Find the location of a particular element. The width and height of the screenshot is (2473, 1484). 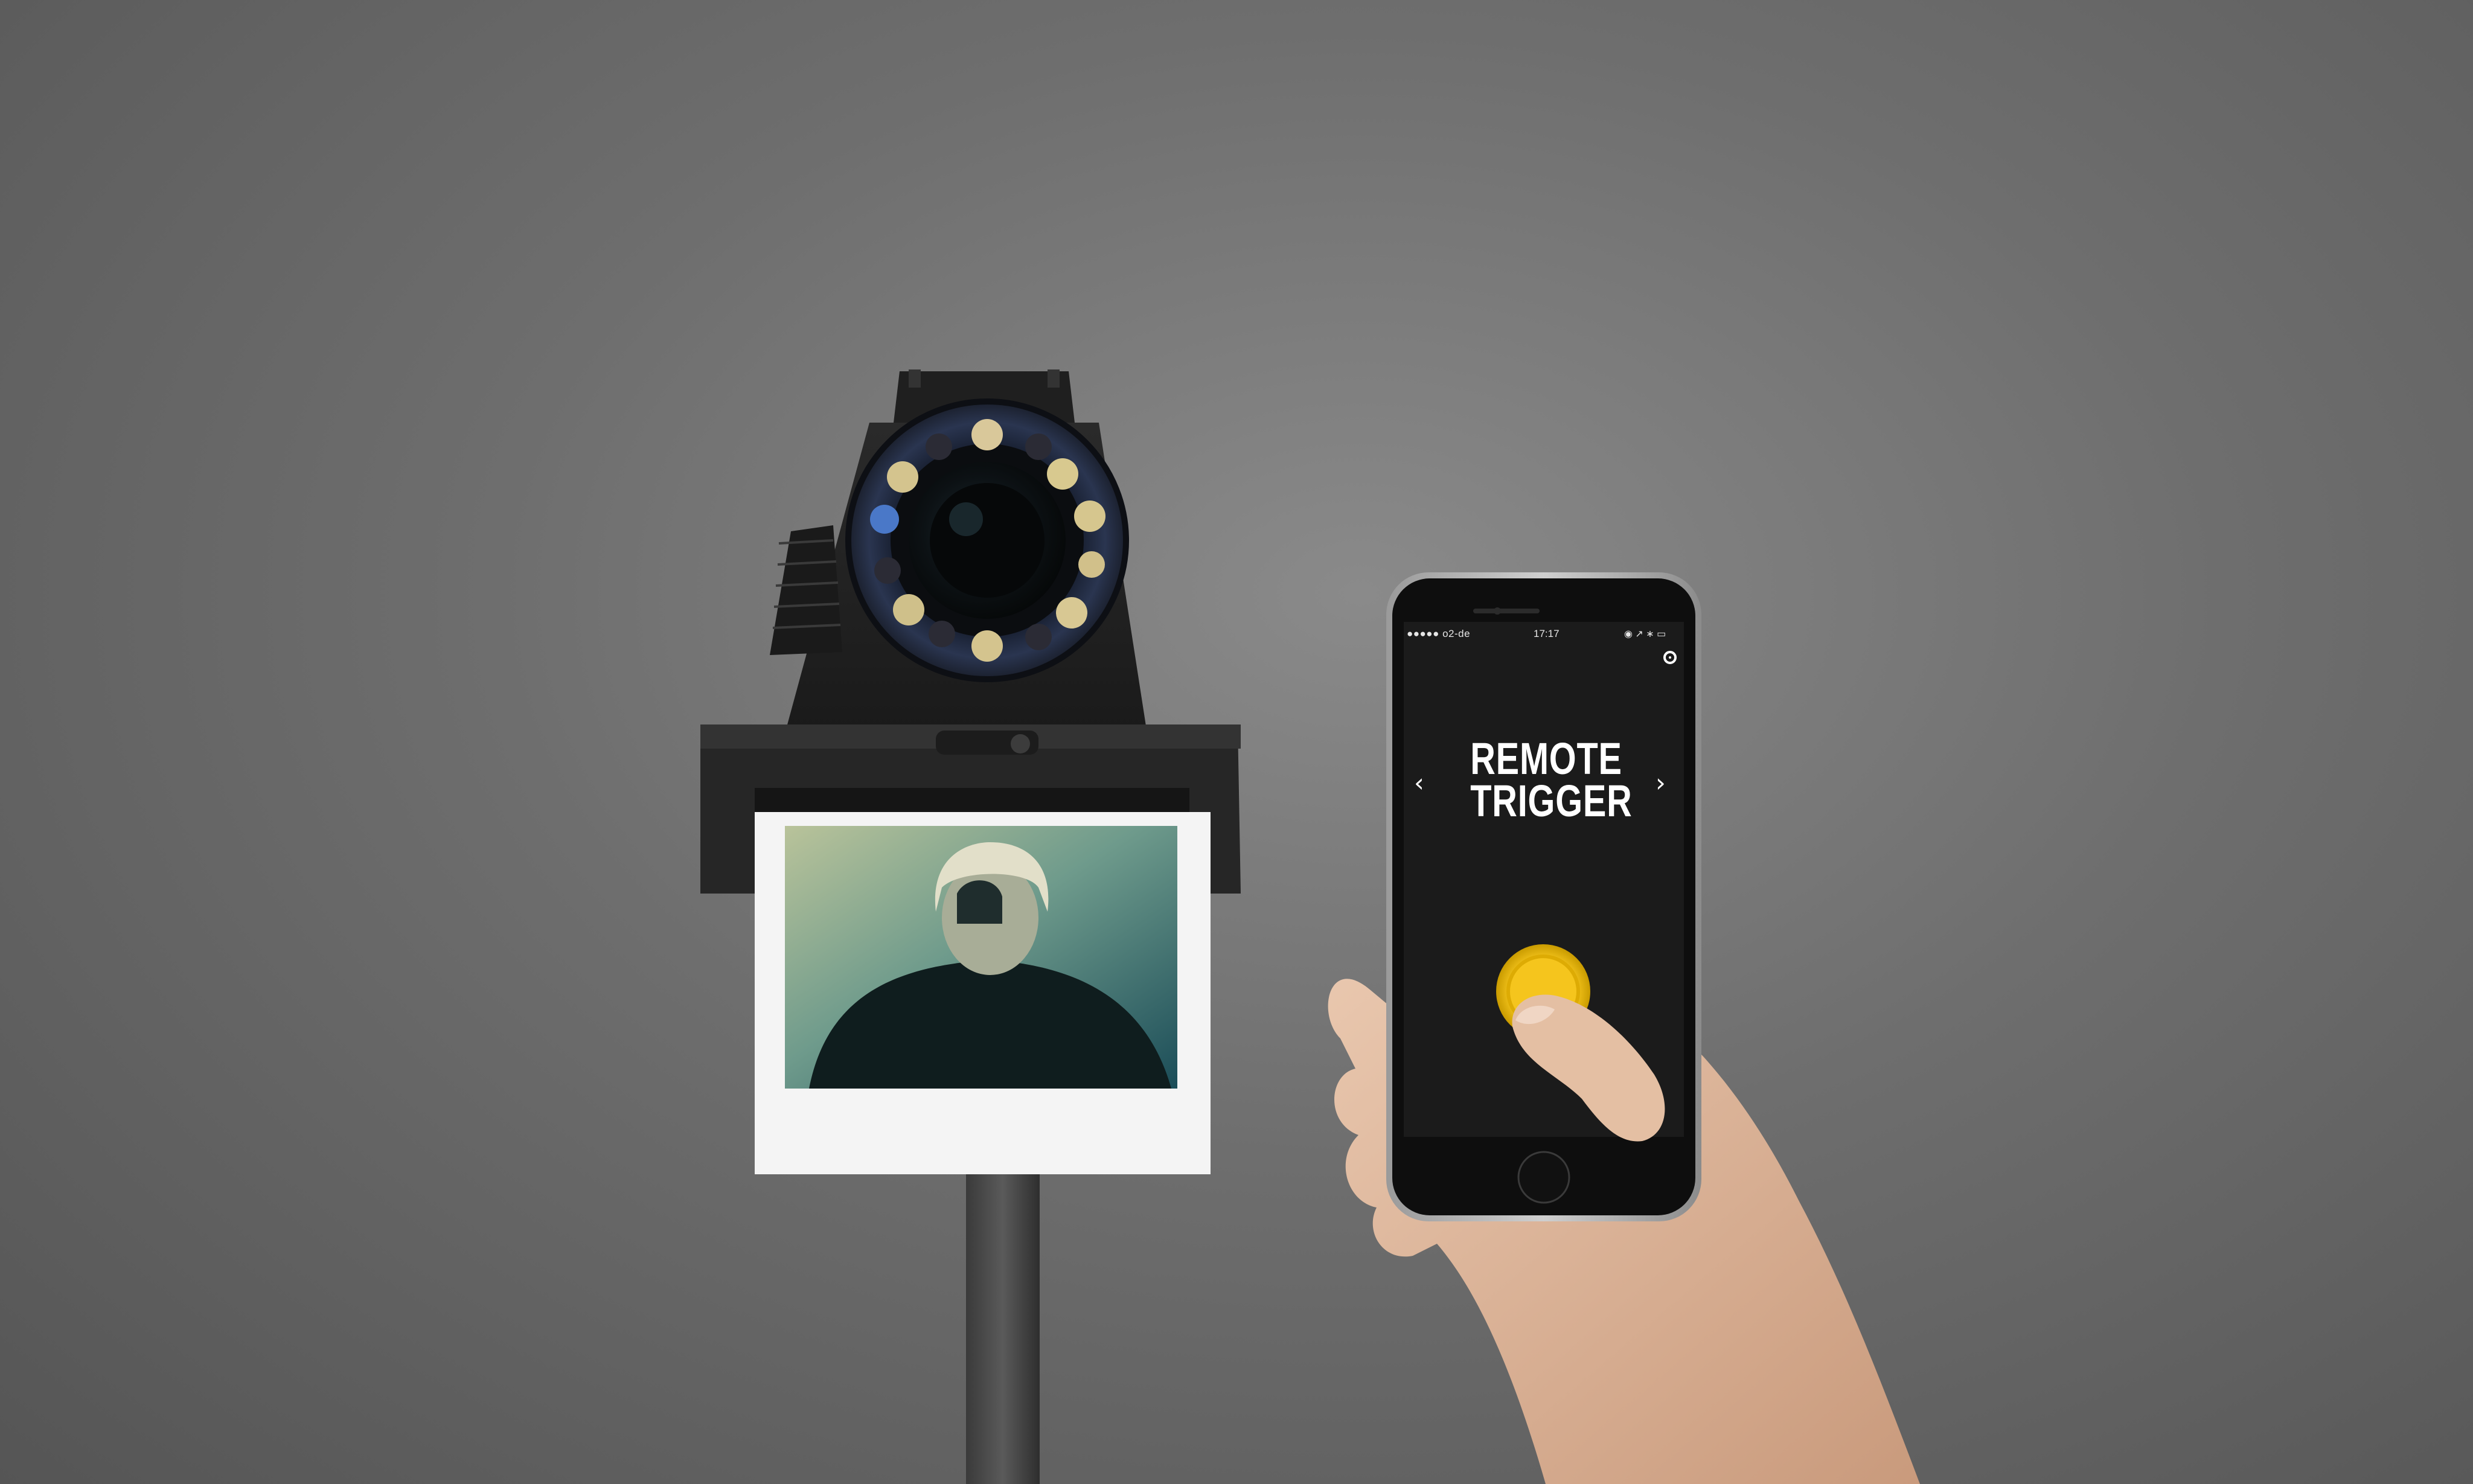

status-time: 17:17 is located at coordinates (1547, 633).